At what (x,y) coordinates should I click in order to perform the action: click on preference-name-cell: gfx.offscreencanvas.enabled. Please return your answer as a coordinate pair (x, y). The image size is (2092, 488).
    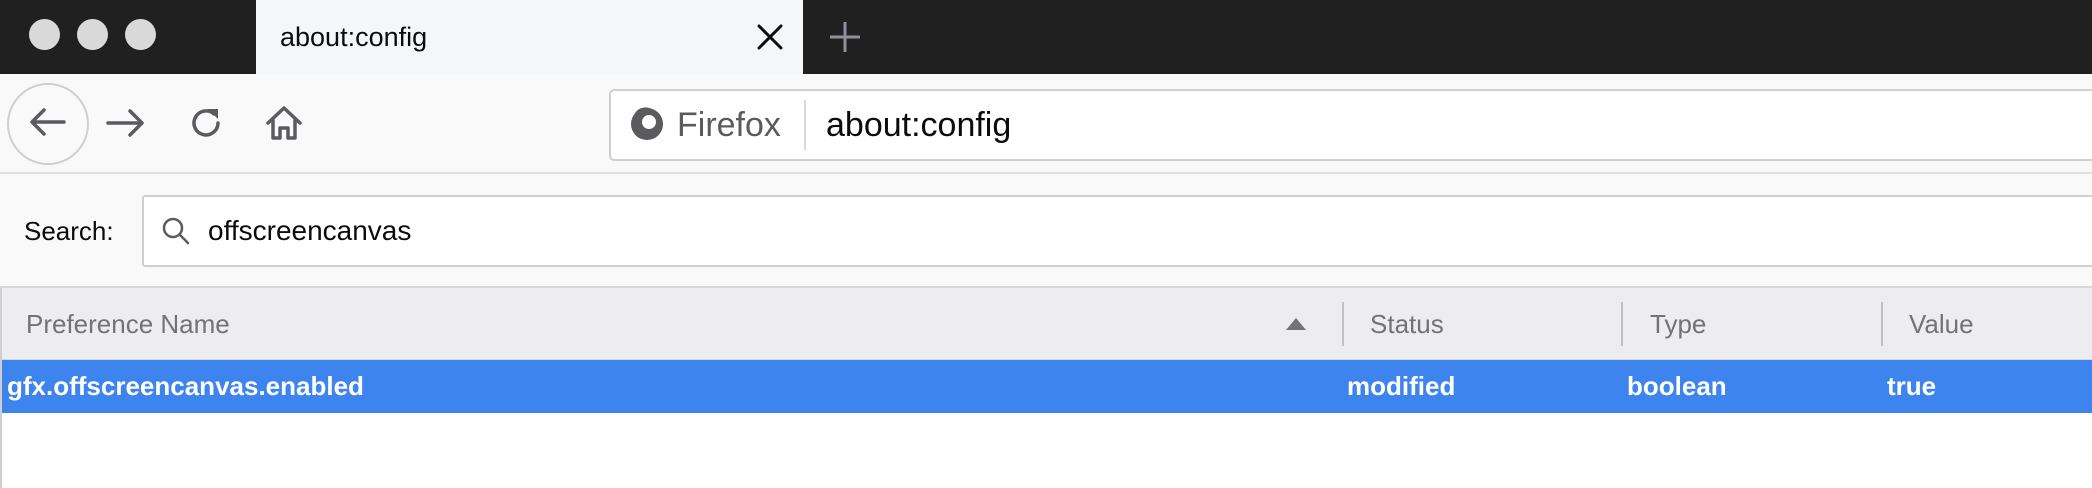
    Looking at the image, I should click on (185, 386).